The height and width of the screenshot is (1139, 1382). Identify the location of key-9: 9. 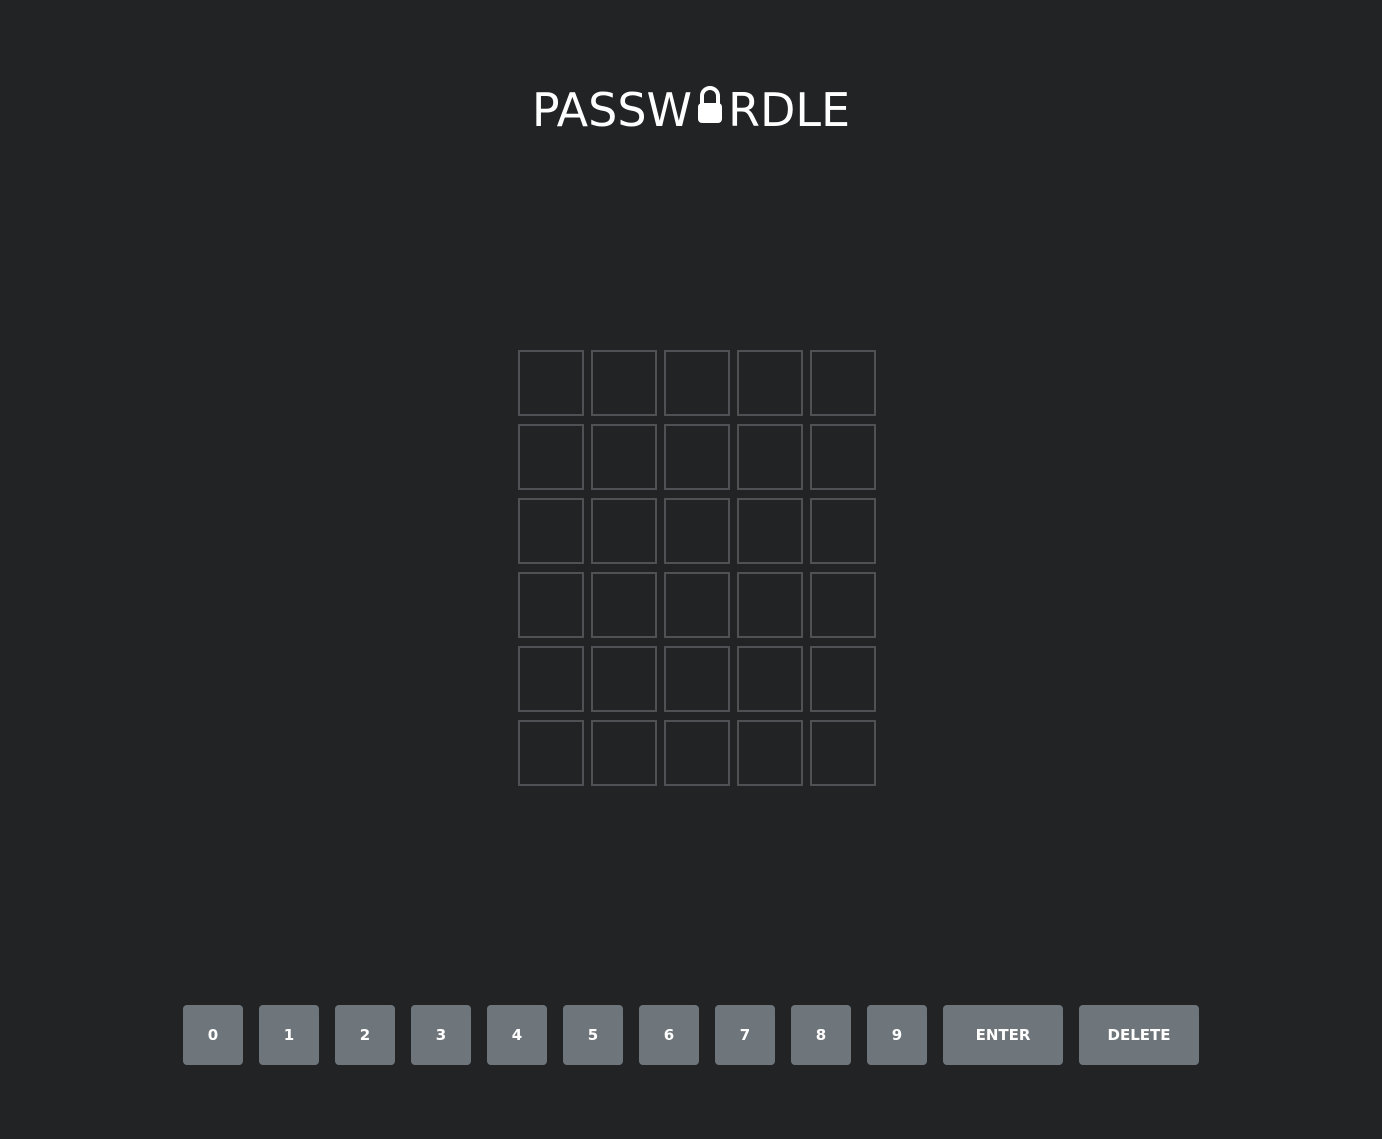
(897, 1035).